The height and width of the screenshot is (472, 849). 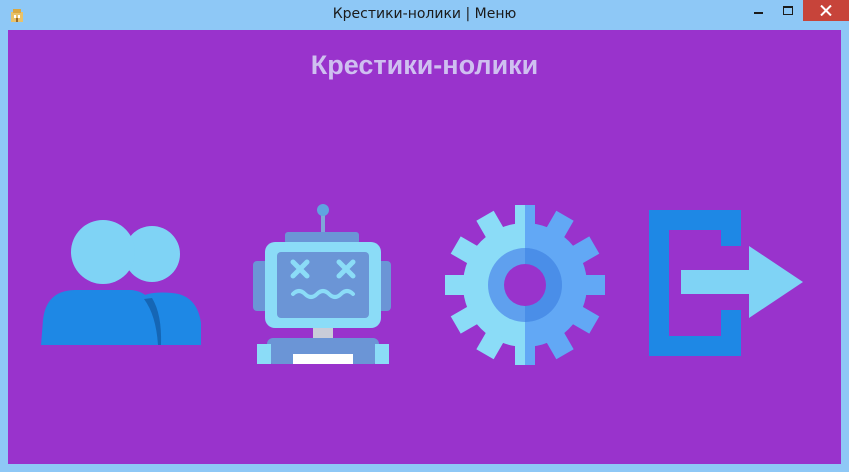 I want to click on robot-icon, so click(x=322, y=284).